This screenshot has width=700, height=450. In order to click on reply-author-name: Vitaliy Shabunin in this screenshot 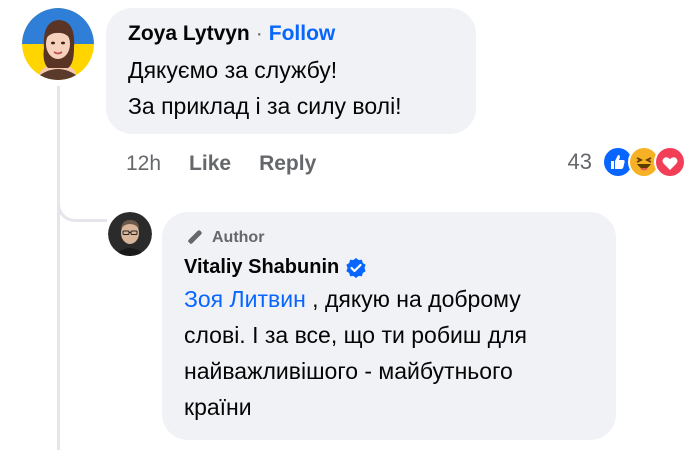, I will do `click(261, 267)`.